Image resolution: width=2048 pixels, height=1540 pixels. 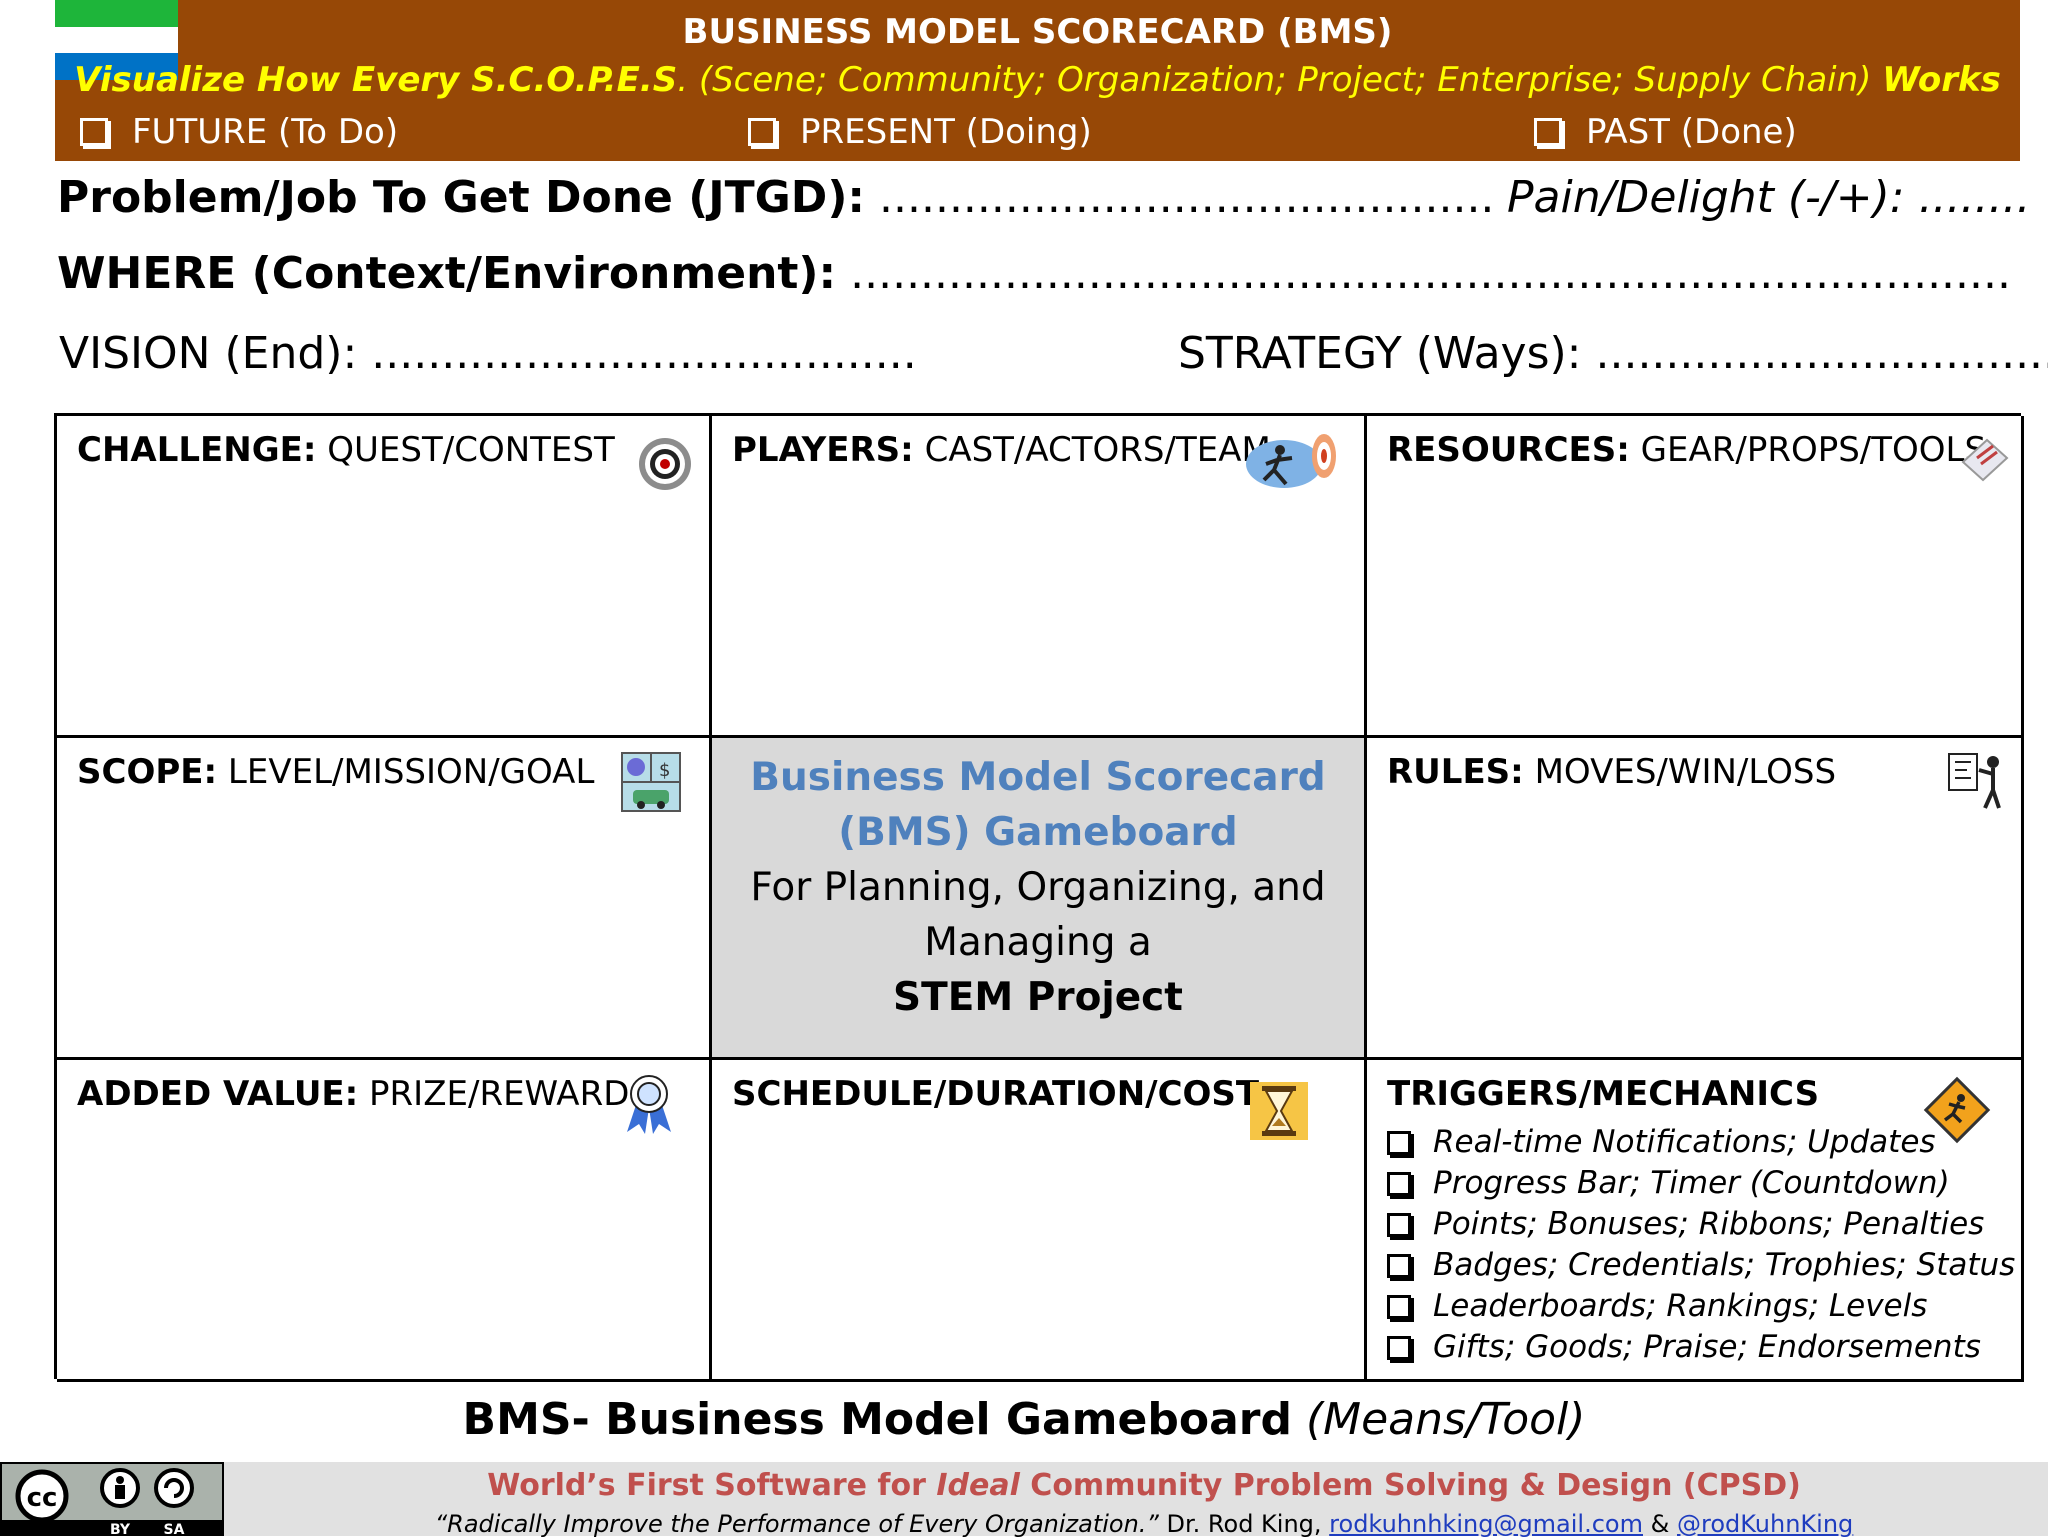 I want to click on cell-heading: RULES:, so click(x=1455, y=772).